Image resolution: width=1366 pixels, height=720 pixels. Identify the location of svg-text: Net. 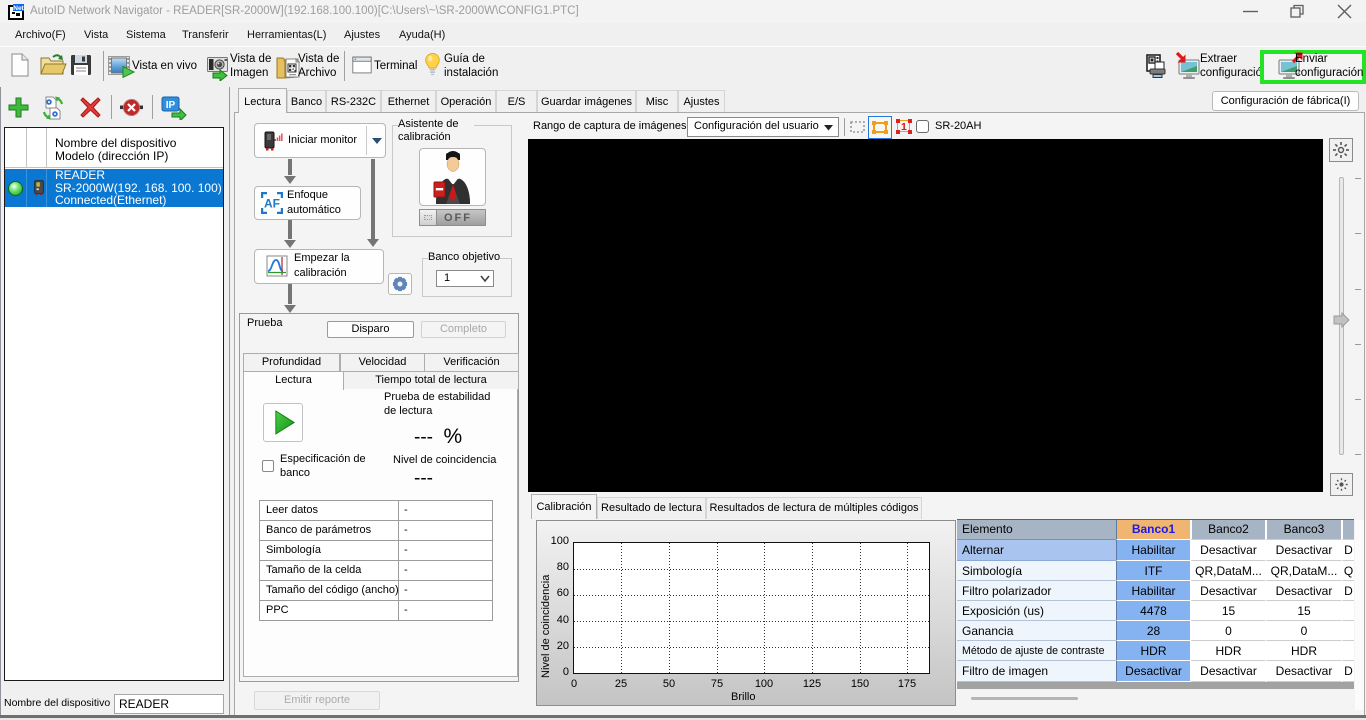
(18, 8).